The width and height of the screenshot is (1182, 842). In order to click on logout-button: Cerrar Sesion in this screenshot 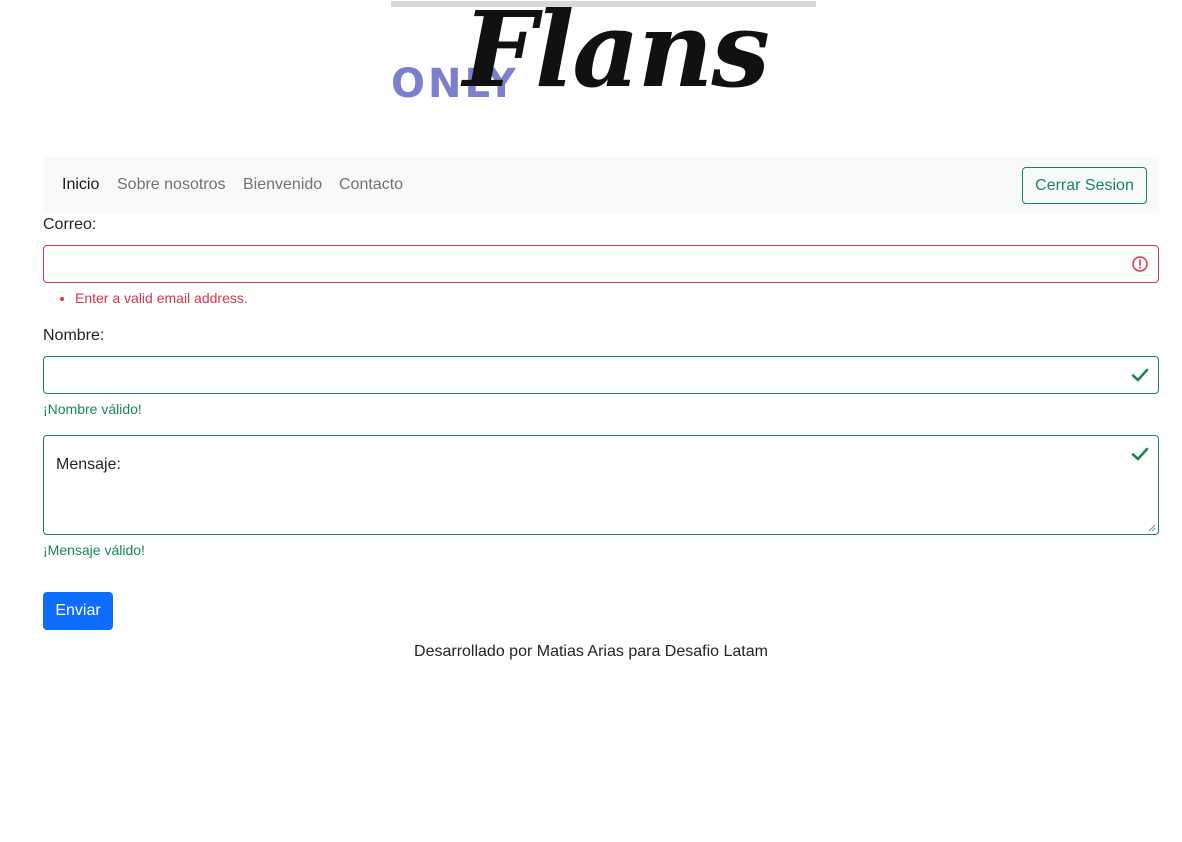, I will do `click(1084, 185)`.